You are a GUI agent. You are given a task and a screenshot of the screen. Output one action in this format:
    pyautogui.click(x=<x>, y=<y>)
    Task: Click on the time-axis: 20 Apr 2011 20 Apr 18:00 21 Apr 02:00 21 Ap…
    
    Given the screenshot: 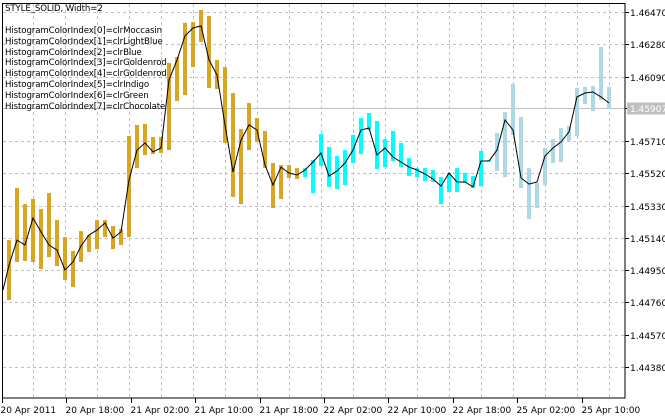 What is the action you would take?
    pyautogui.click(x=321, y=407)
    